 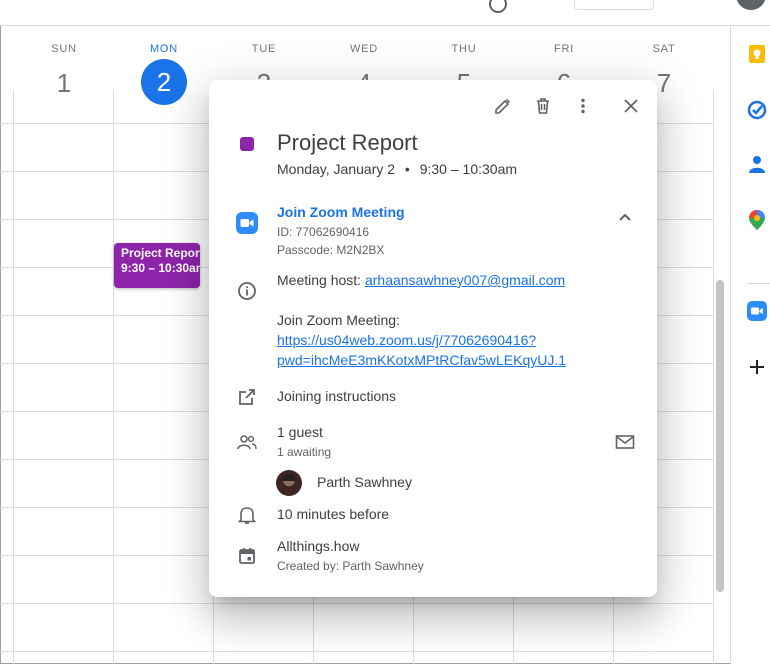 I want to click on day-name: SAT, so click(x=664, y=49).